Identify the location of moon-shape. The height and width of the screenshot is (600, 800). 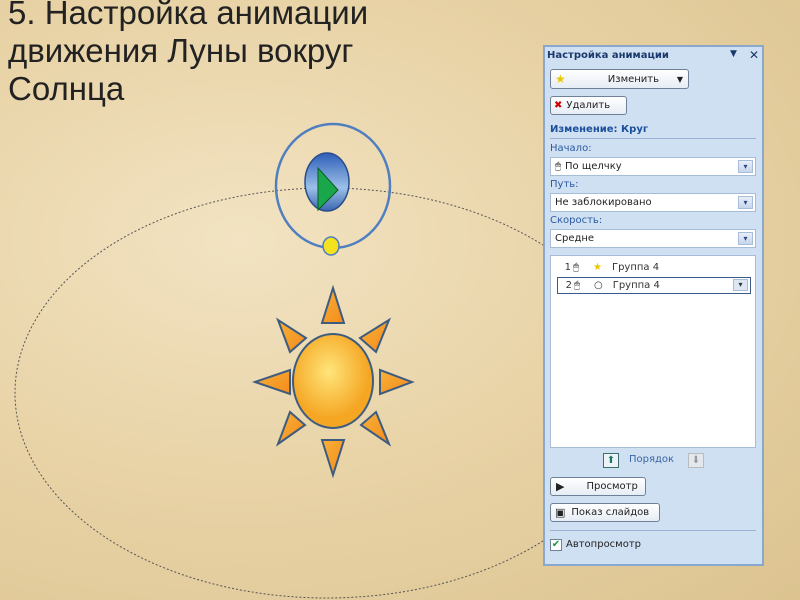
(331, 246).